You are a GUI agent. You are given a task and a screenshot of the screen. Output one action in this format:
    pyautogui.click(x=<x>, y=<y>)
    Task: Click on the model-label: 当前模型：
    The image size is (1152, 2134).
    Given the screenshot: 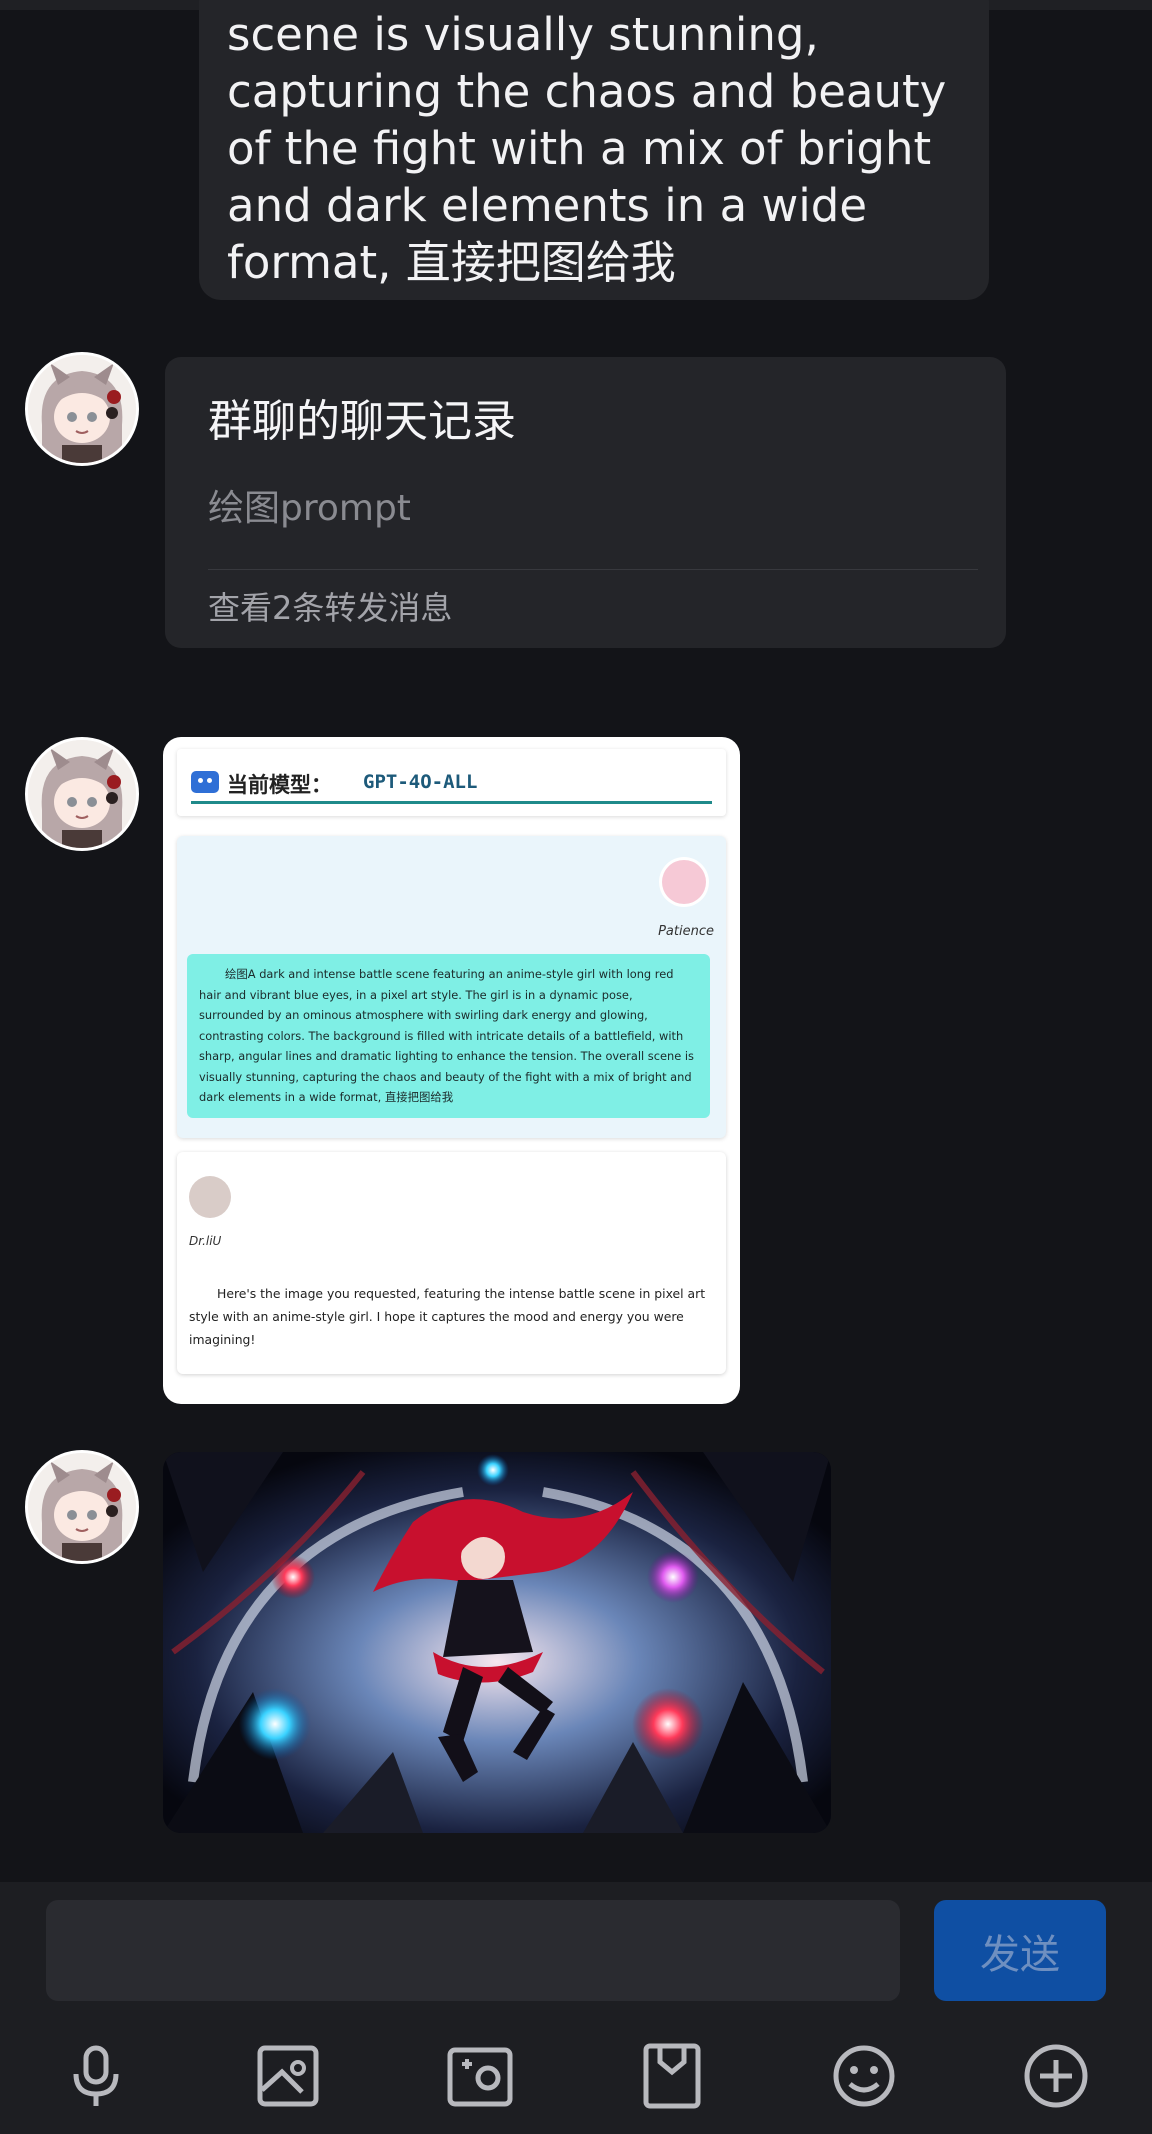 What is the action you would take?
    pyautogui.click(x=279, y=785)
    